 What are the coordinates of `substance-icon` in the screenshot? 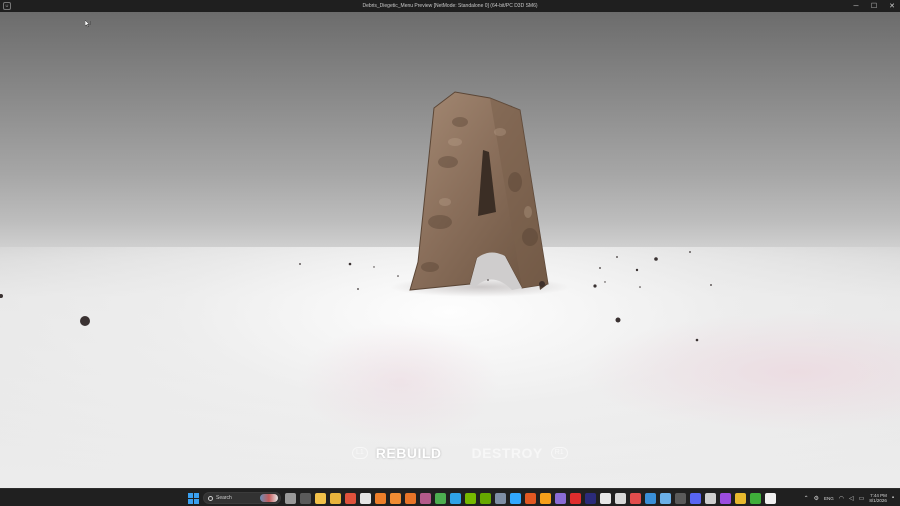 It's located at (545, 498).